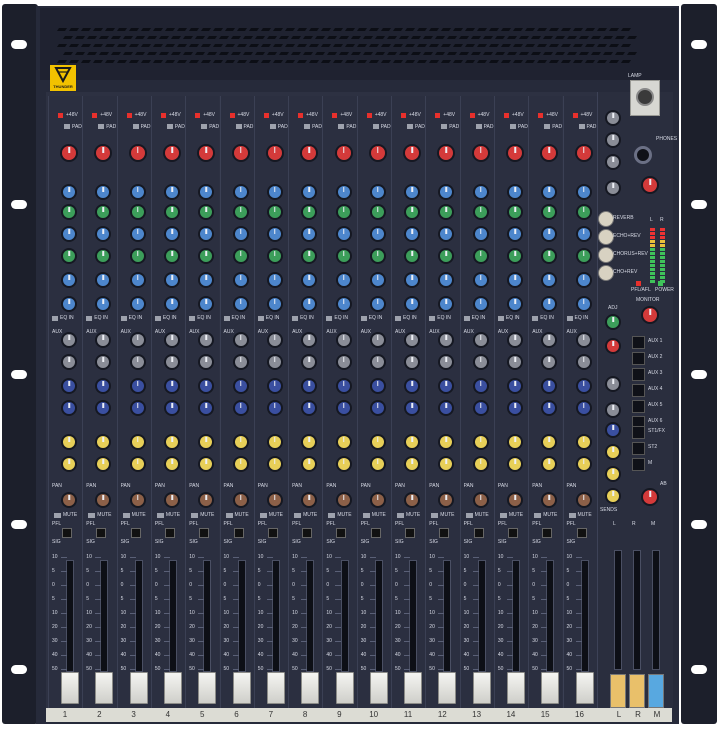  What do you see at coordinates (606, 273) in the screenshot?
I see `fx-button` at bounding box center [606, 273].